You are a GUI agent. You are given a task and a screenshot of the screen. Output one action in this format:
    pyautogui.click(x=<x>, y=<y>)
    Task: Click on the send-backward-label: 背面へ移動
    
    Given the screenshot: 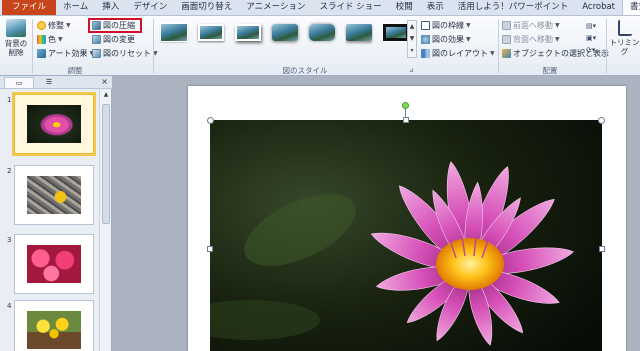 What is the action you would take?
    pyautogui.click(x=533, y=39)
    